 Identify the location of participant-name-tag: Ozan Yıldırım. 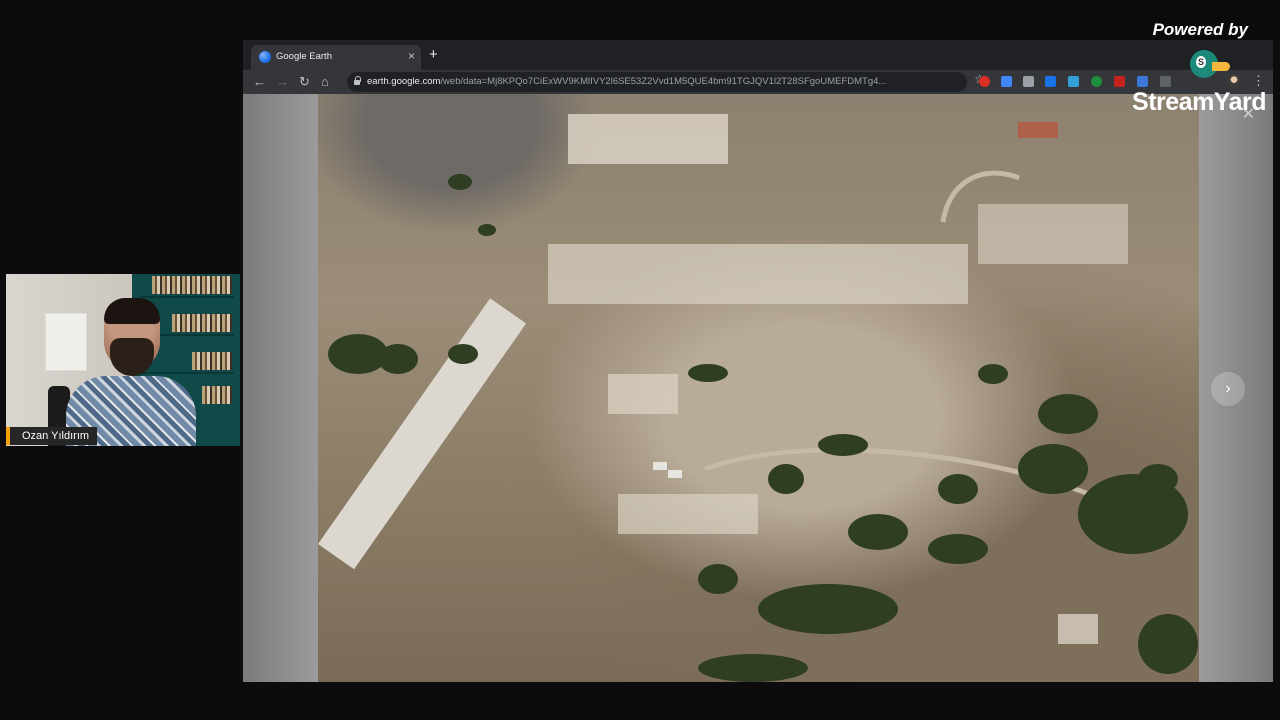
(52, 436).